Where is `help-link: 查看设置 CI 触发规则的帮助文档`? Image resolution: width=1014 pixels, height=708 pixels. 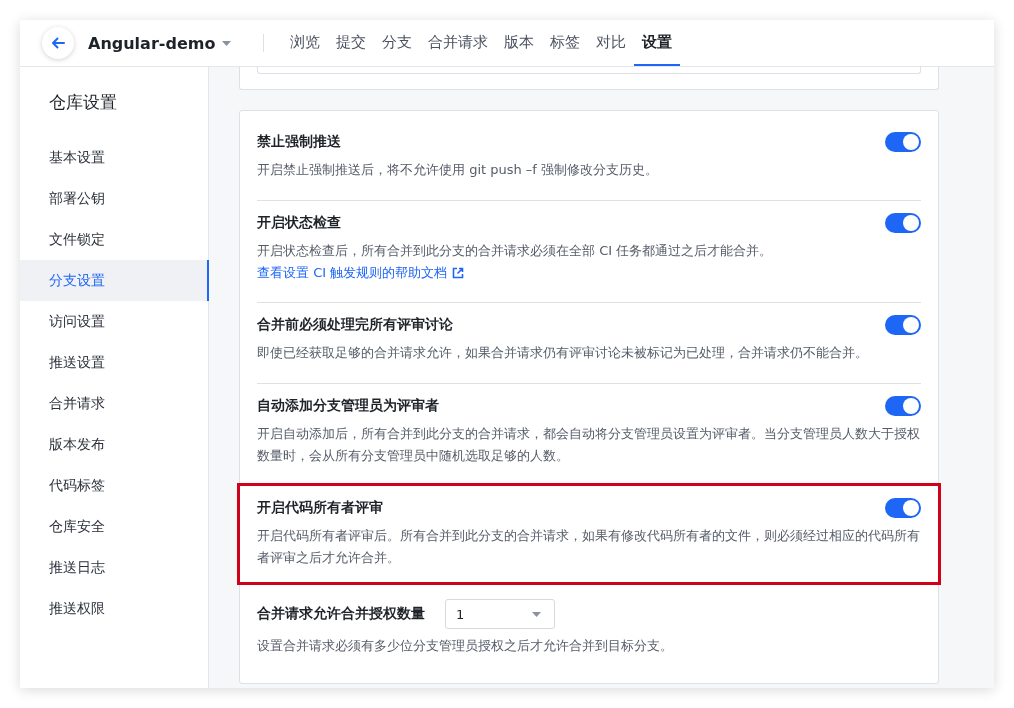 help-link: 查看设置 CI 触发规则的帮助文档 is located at coordinates (361, 273).